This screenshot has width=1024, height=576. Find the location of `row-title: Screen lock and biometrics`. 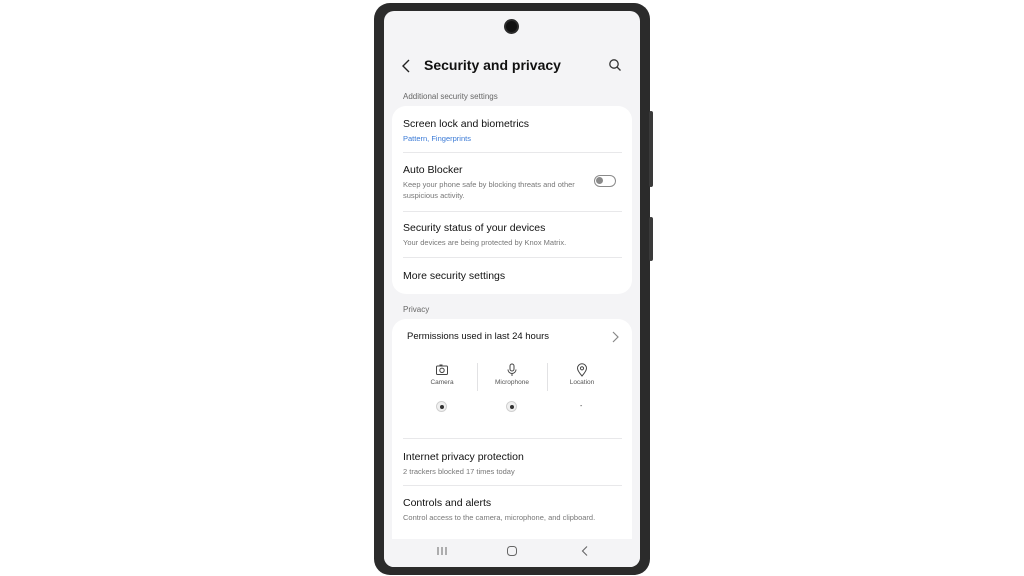

row-title: Screen lock and biometrics is located at coordinates (466, 124).